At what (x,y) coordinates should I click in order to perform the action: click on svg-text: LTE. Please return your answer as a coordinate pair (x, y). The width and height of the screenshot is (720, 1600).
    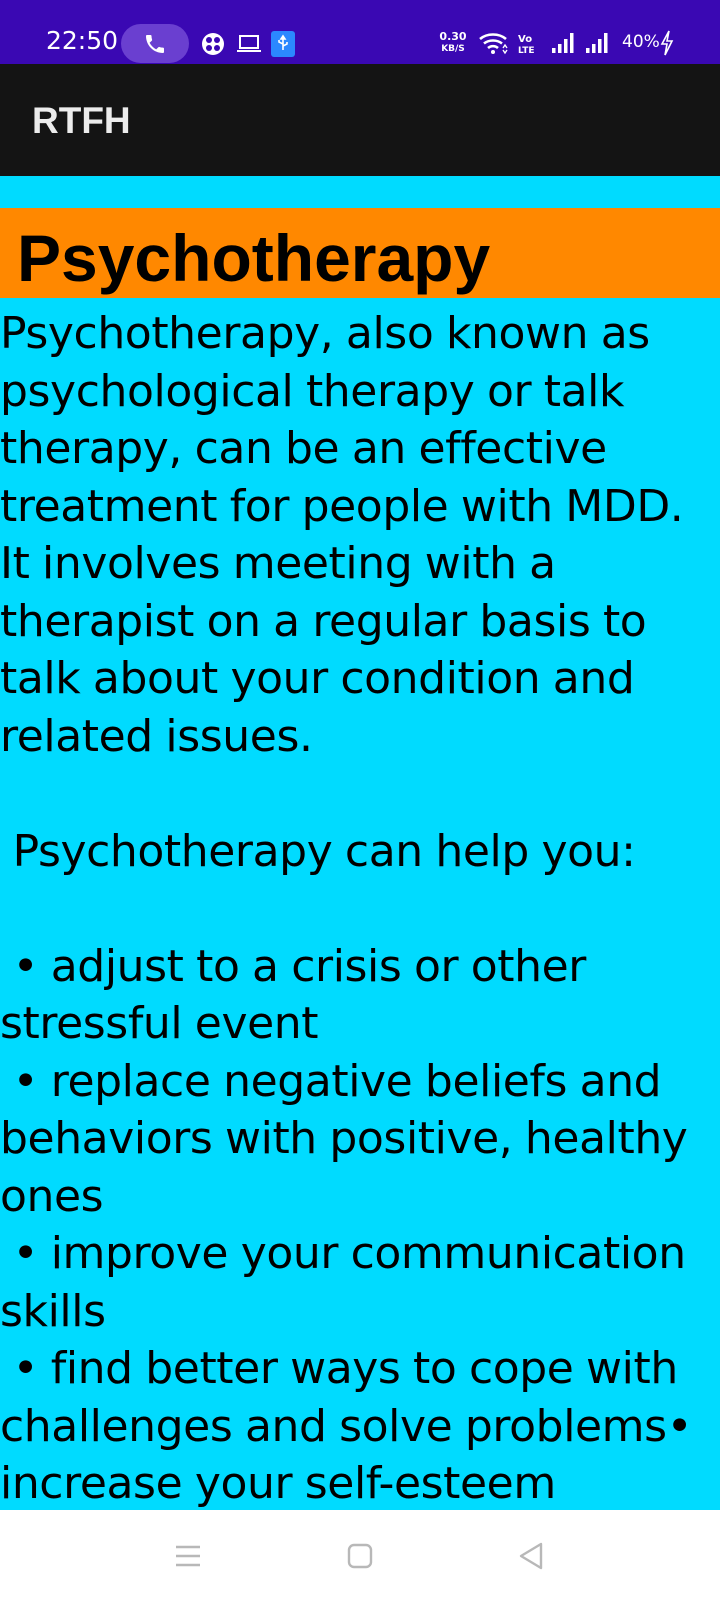
    Looking at the image, I should click on (526, 51).